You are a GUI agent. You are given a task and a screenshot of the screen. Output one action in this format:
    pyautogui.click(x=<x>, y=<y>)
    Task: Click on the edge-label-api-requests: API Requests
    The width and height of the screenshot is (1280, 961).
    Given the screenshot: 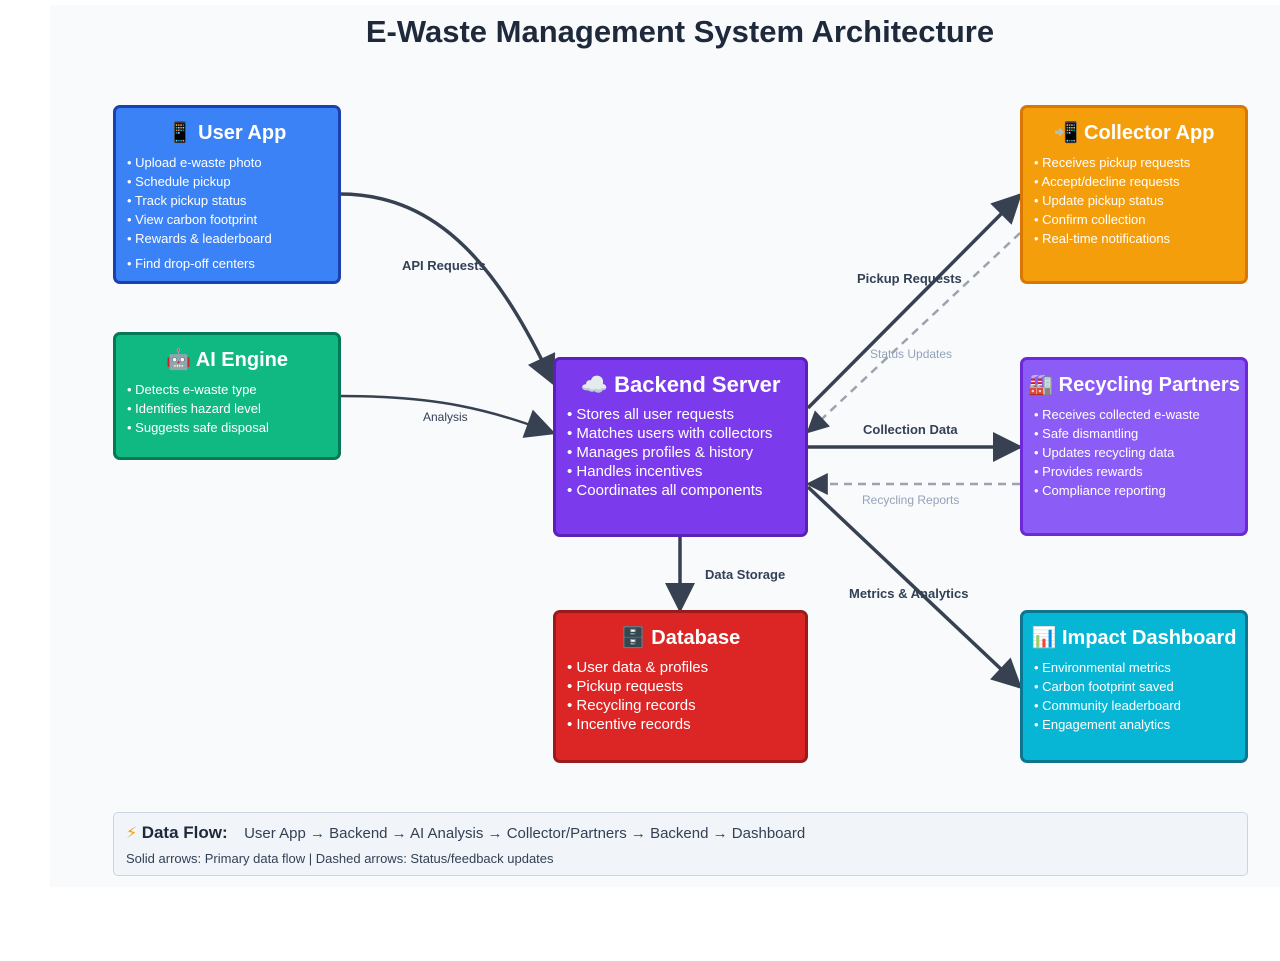 What is the action you would take?
    pyautogui.click(x=444, y=265)
    